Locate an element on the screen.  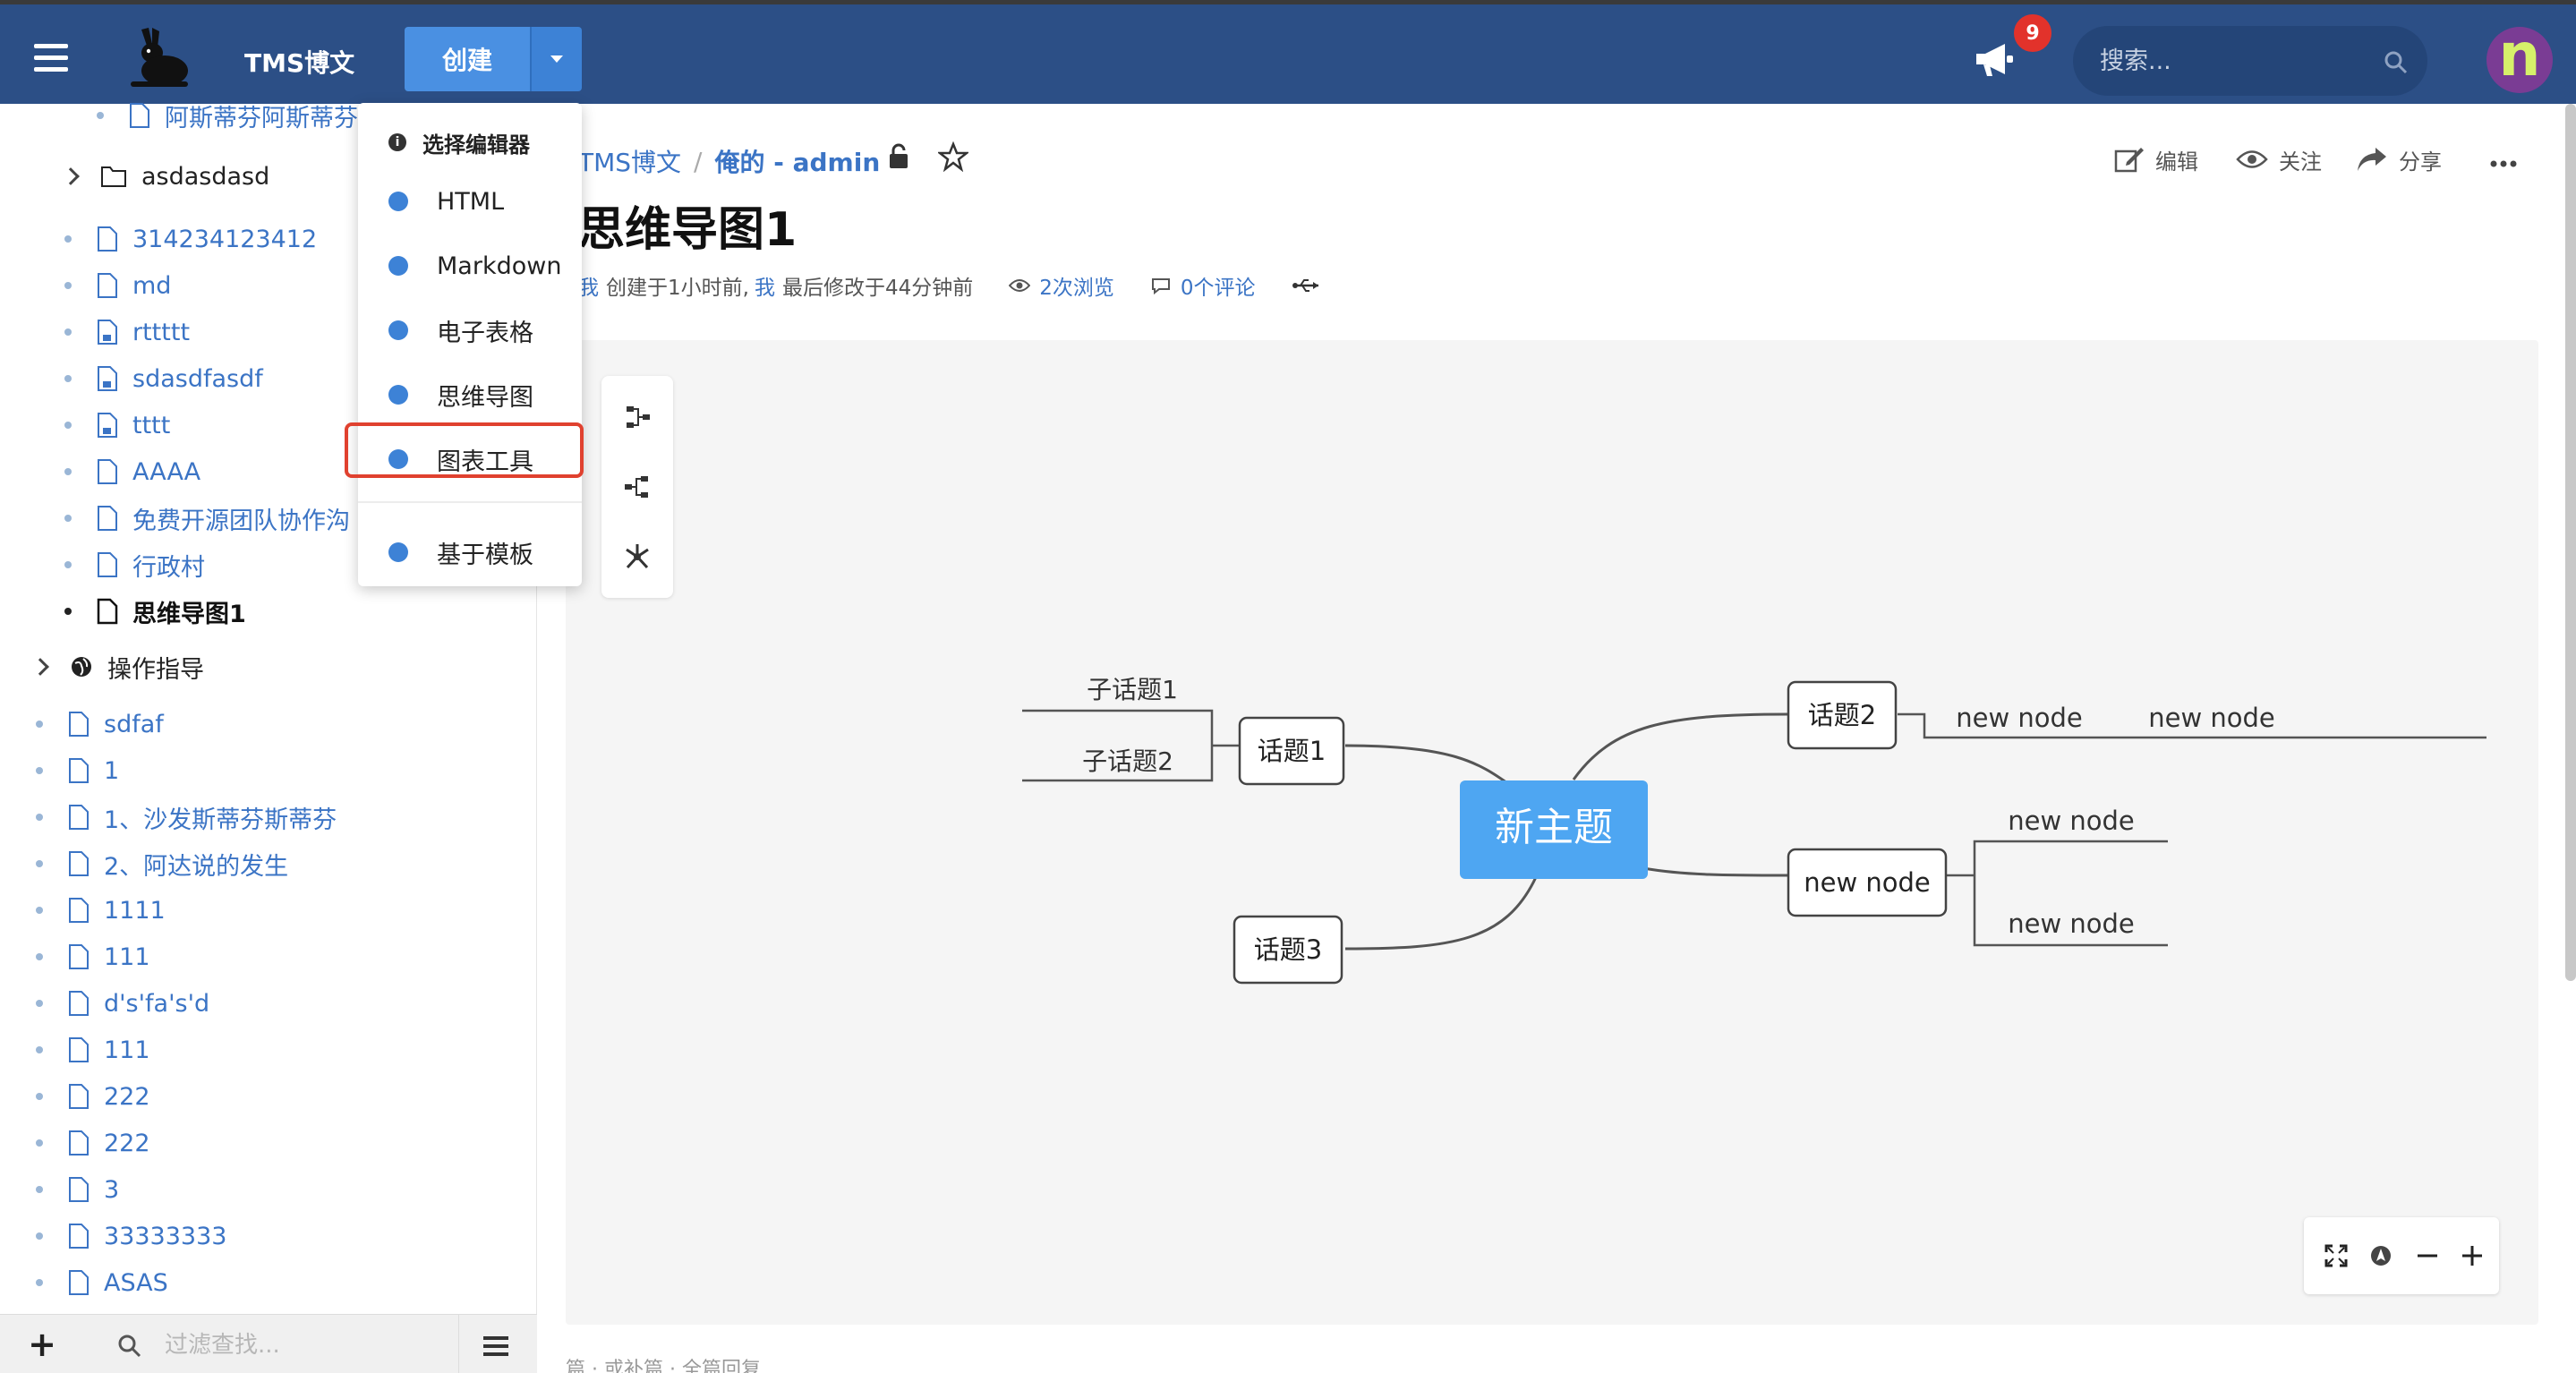
tree-item: 免费开源团队协作沟 is located at coordinates (207, 518).